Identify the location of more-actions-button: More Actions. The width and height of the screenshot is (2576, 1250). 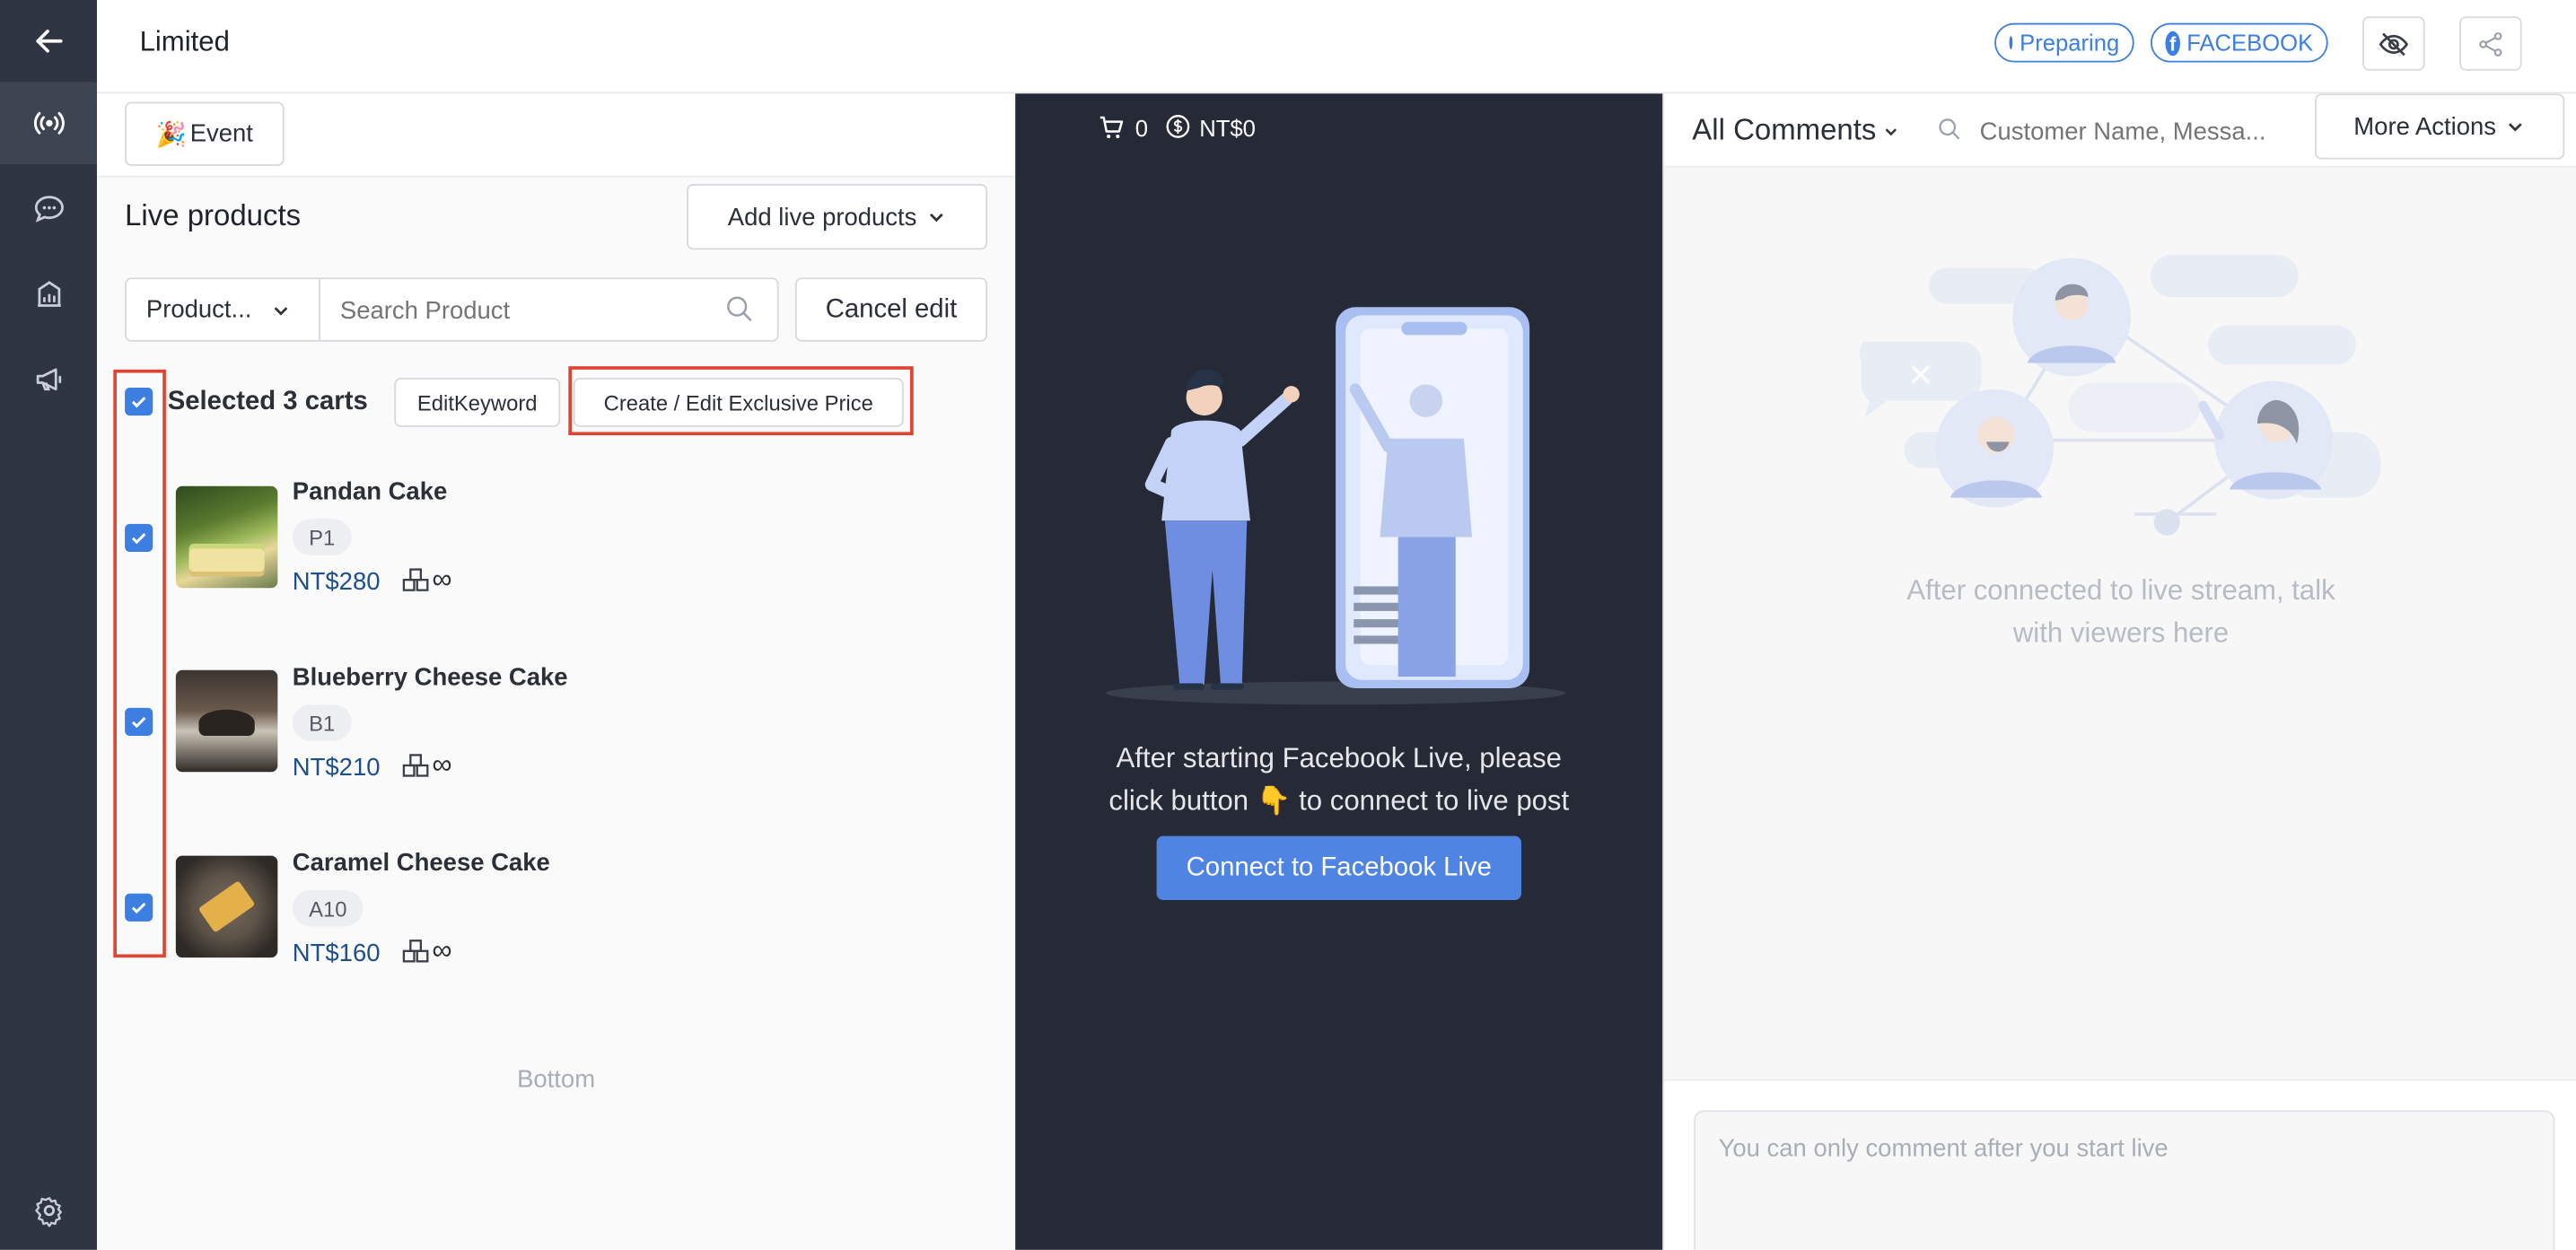
(2440, 126).